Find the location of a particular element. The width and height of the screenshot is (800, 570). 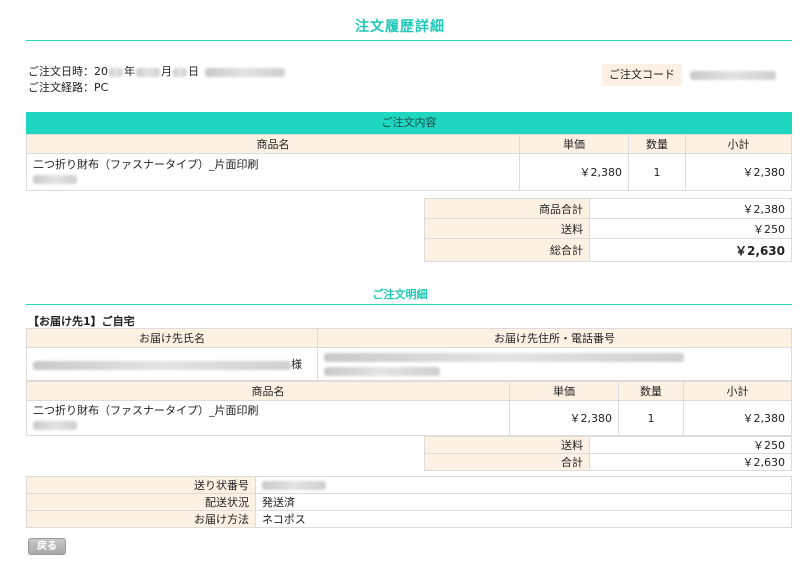

col-recipient-name: お届け先氏名 is located at coordinates (172, 338).